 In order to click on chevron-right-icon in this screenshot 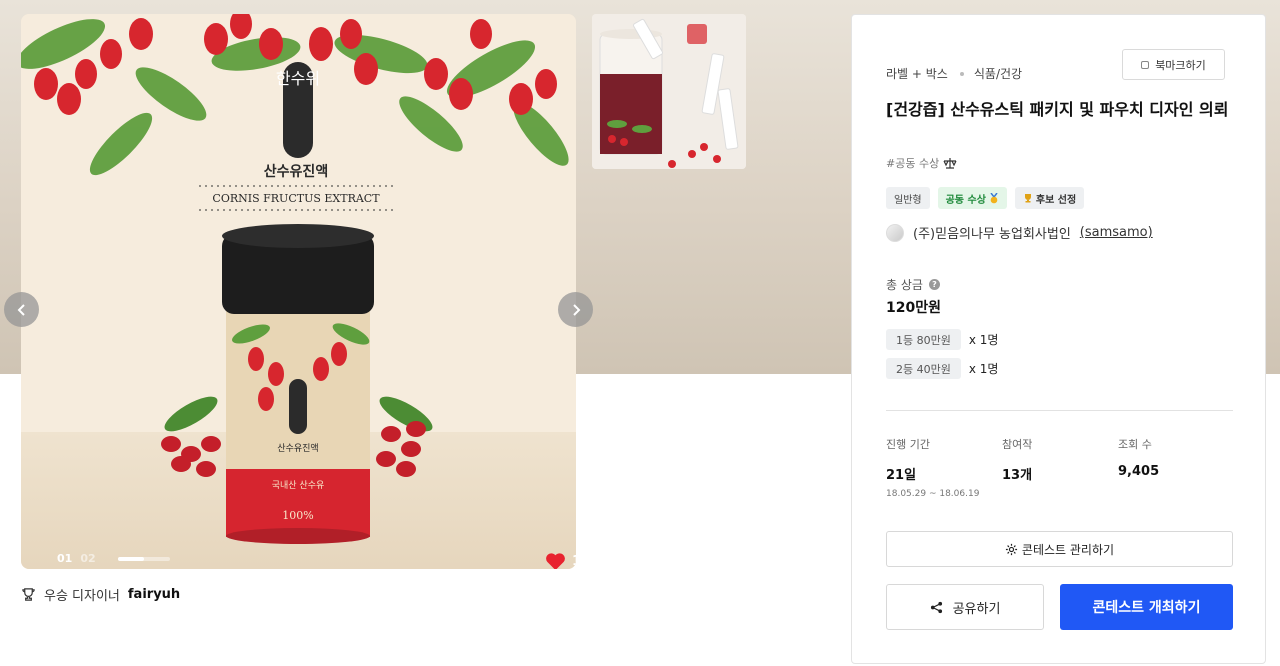, I will do `click(576, 309)`.